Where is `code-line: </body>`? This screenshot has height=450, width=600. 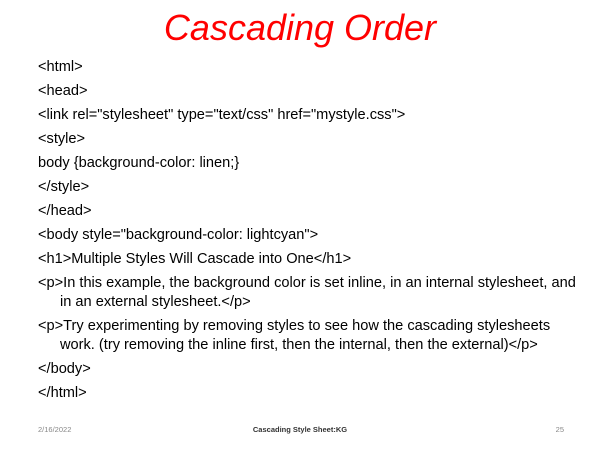 code-line: </body> is located at coordinates (64, 369).